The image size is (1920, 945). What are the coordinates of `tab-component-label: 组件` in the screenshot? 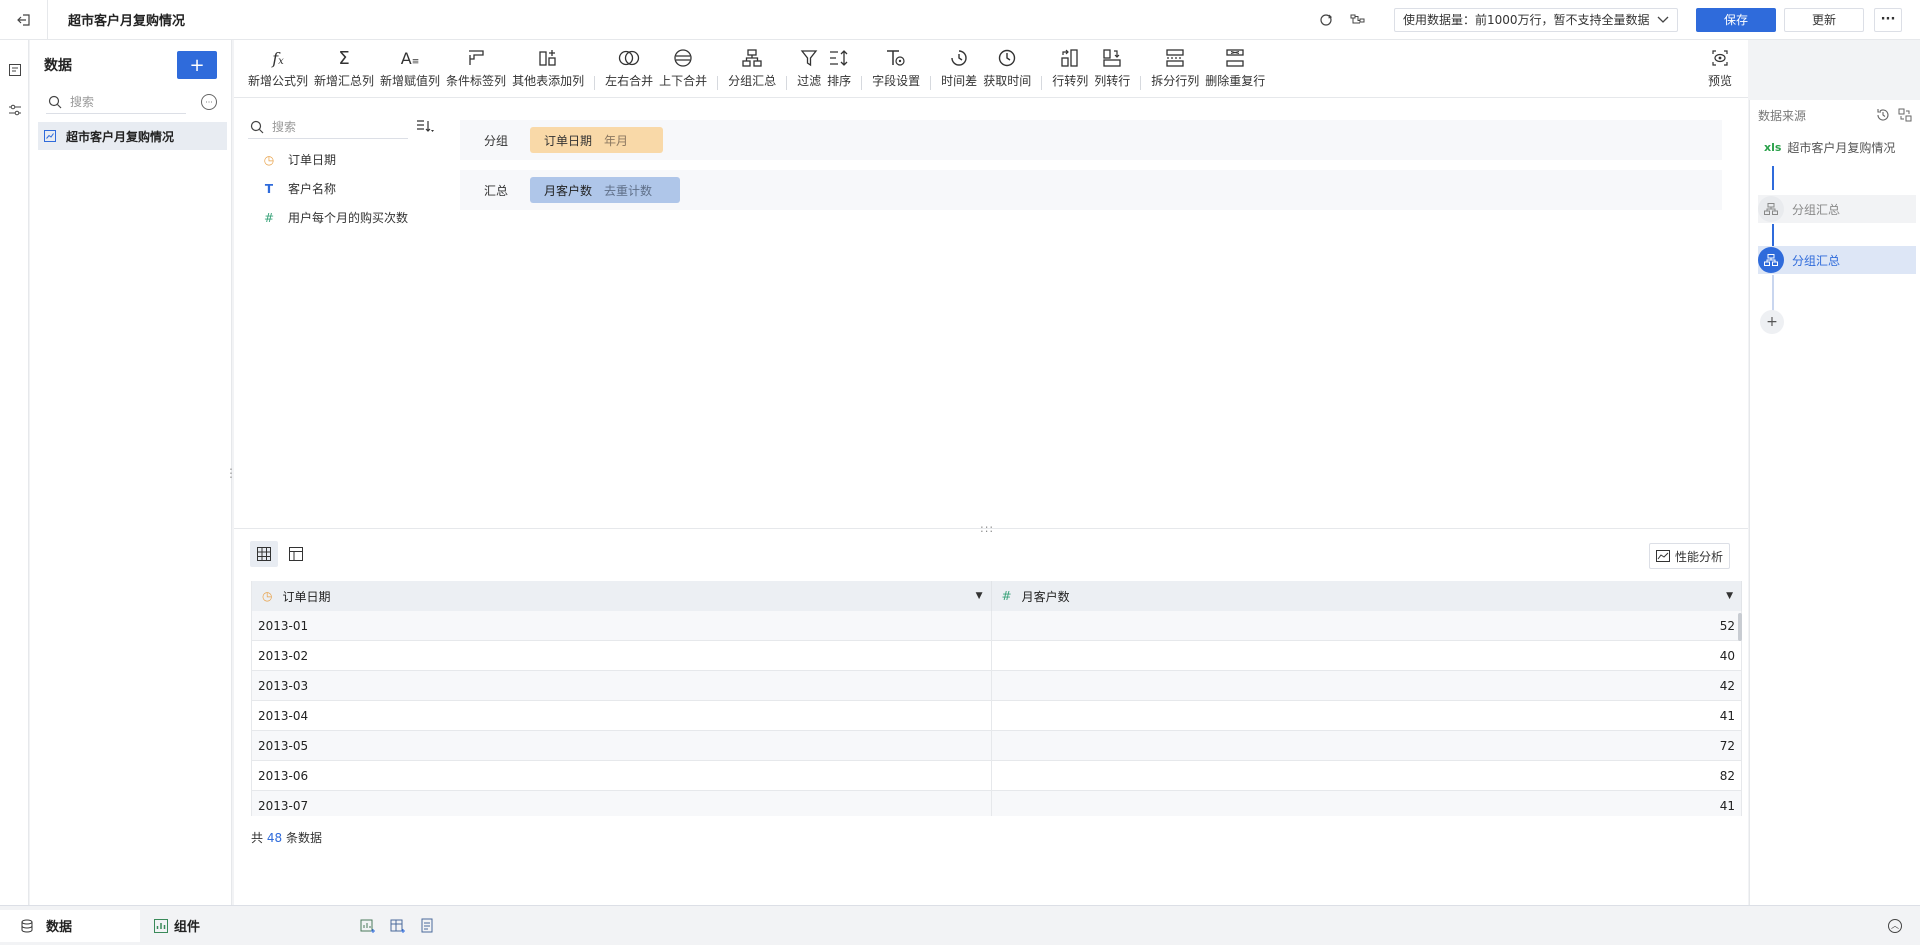 It's located at (187, 927).